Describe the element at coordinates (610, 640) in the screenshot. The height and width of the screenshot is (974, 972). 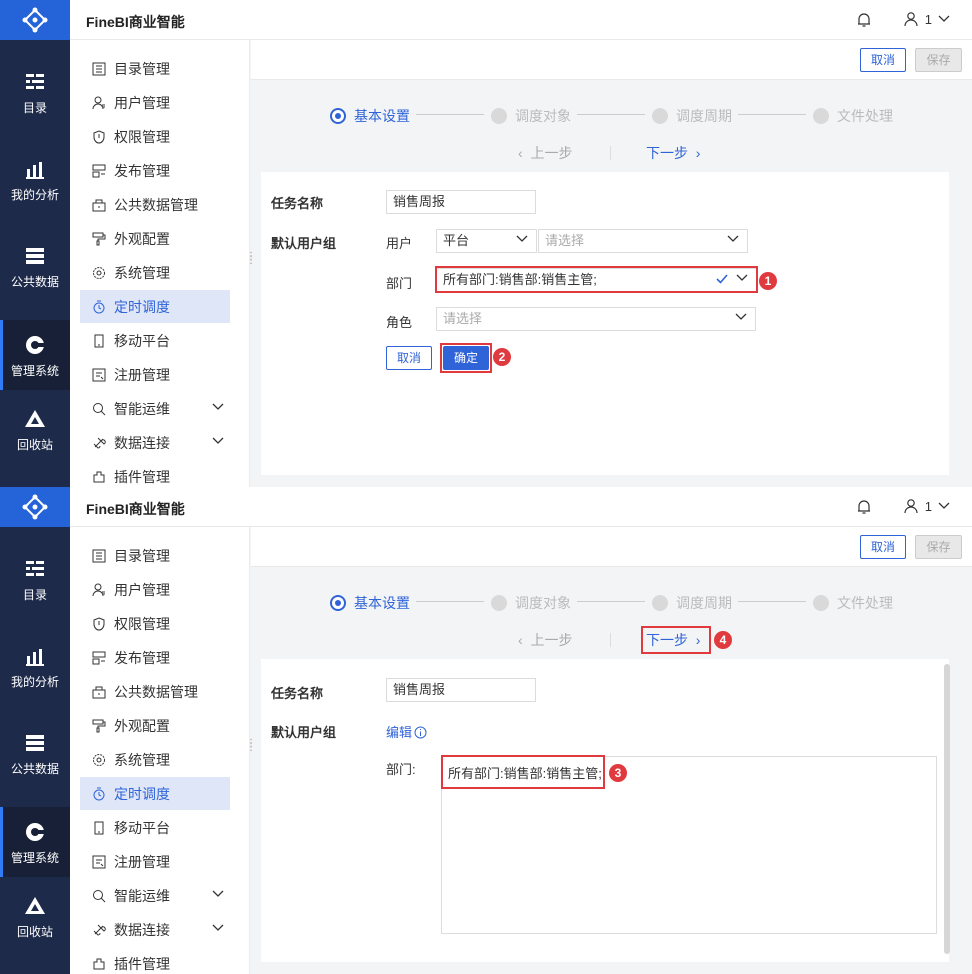
I see `nav-divider` at that location.